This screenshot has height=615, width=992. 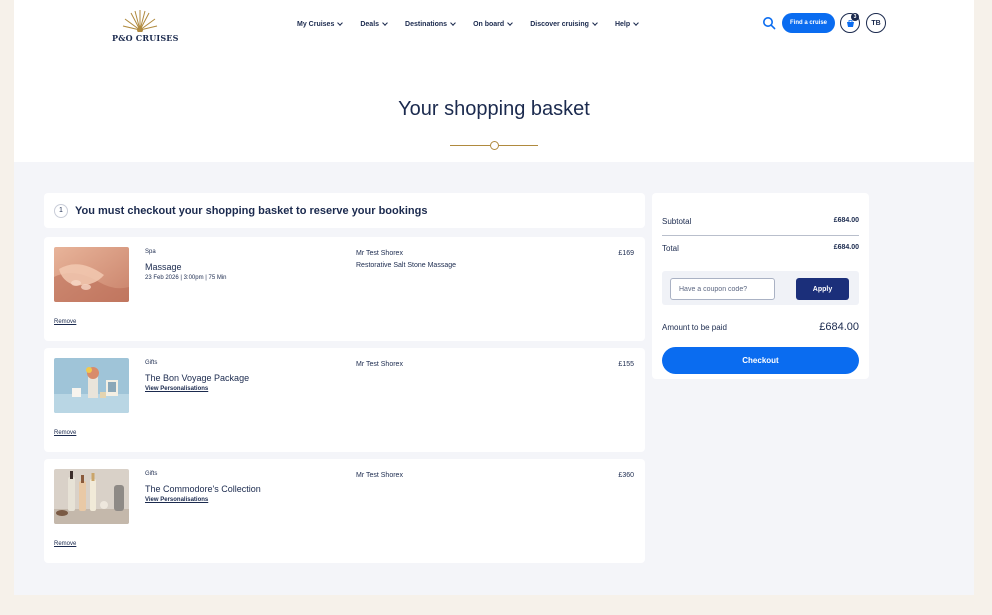 I want to click on search-icon, so click(x=769, y=23).